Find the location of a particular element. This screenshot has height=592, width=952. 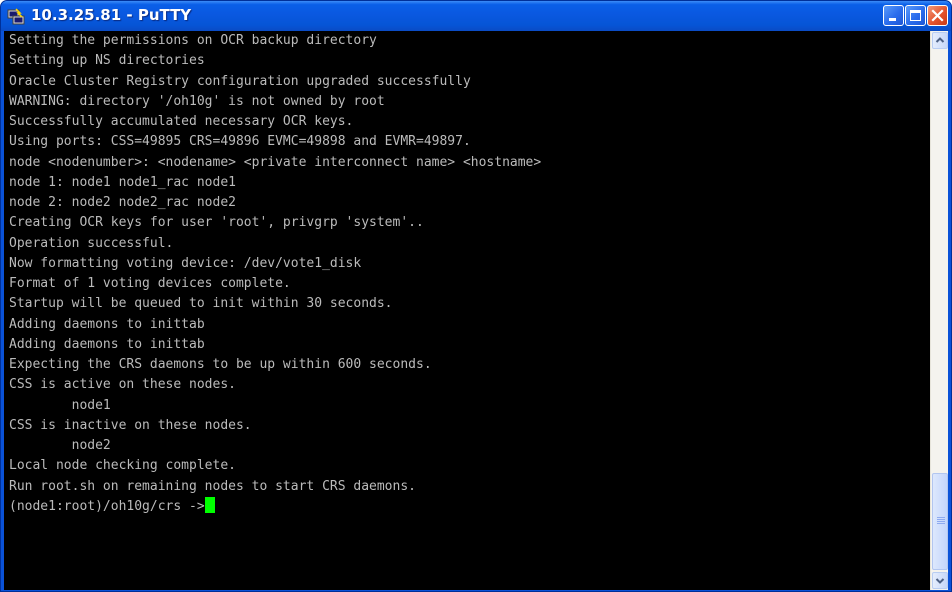

maximize-icon is located at coordinates (915, 15).